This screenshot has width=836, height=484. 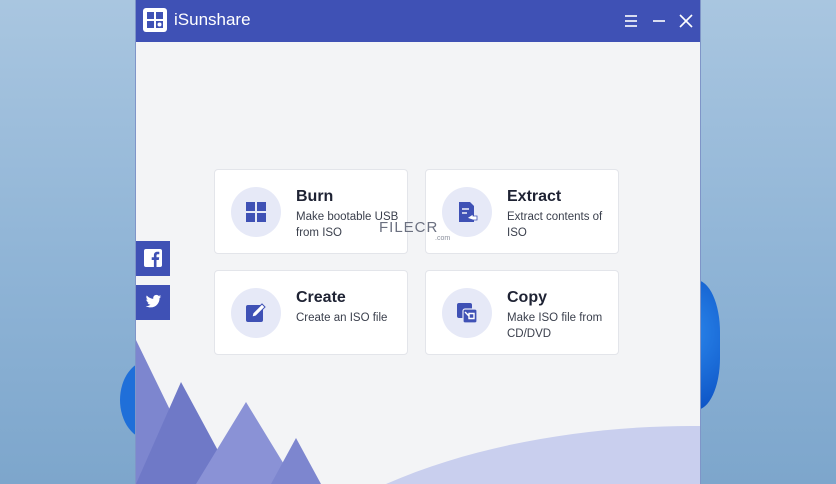 What do you see at coordinates (418, 21) in the screenshot?
I see `title-bar: iSunshare` at bounding box center [418, 21].